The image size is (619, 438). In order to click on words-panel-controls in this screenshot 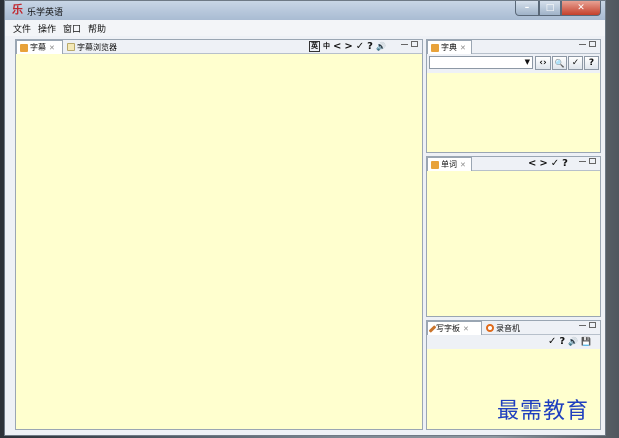, I will do `click(586, 161)`.